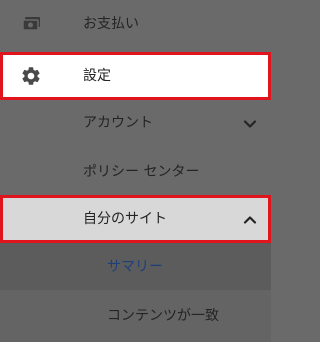 The width and height of the screenshot is (320, 342). Describe the element at coordinates (141, 172) in the screenshot. I see `nav-item-label: ポリシー センター` at that location.